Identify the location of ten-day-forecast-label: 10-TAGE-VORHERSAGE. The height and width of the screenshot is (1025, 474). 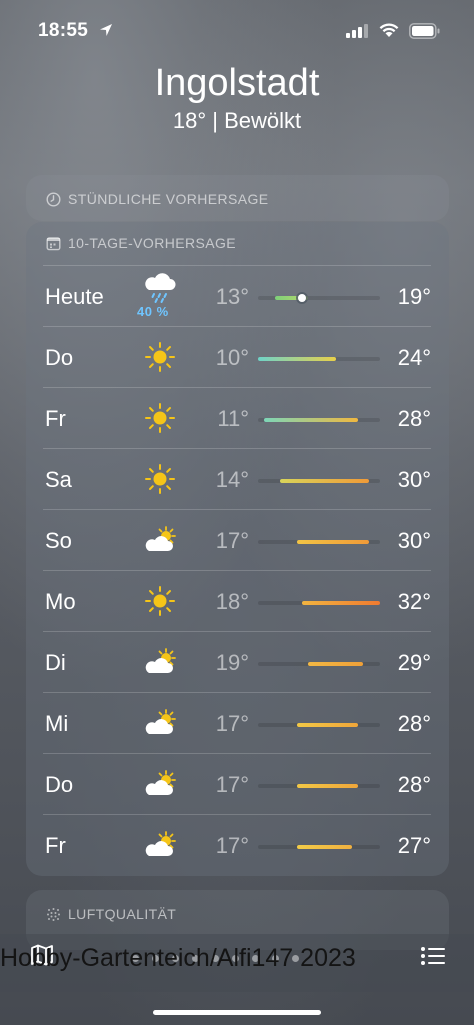
(152, 243).